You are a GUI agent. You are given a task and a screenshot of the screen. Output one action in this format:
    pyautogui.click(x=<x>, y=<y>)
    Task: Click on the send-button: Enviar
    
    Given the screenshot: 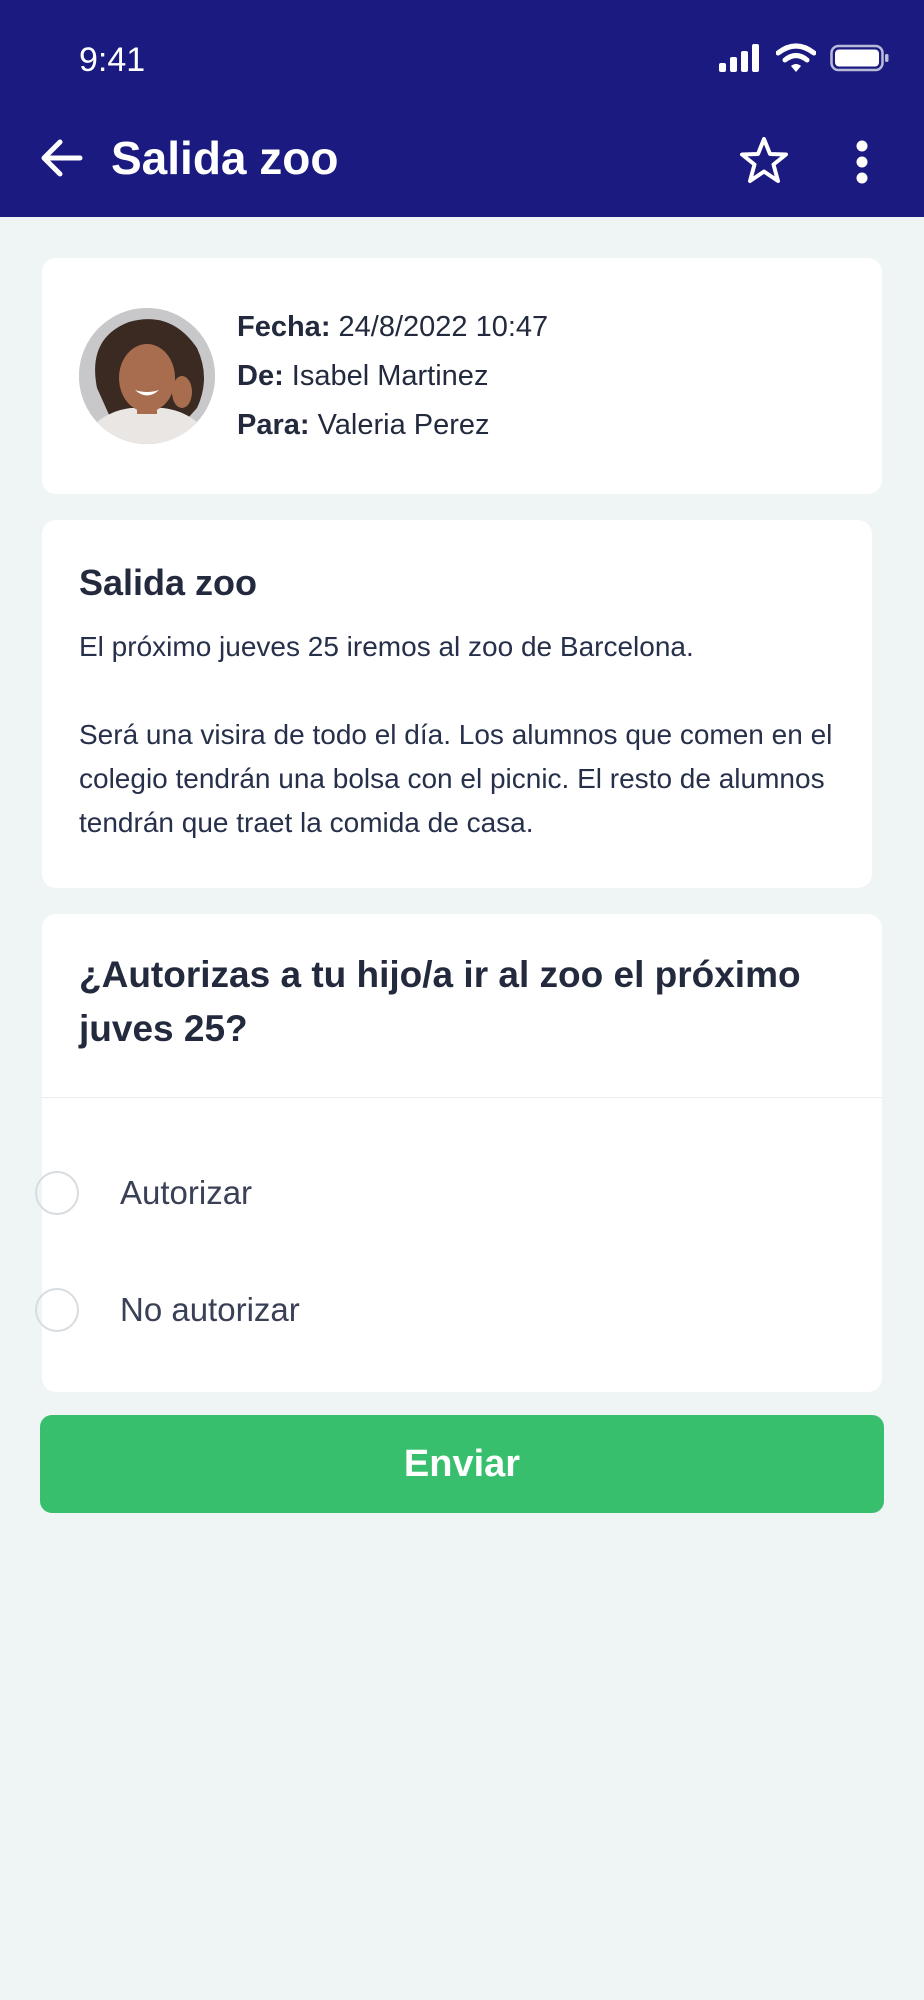 What is the action you would take?
    pyautogui.click(x=462, y=1464)
    